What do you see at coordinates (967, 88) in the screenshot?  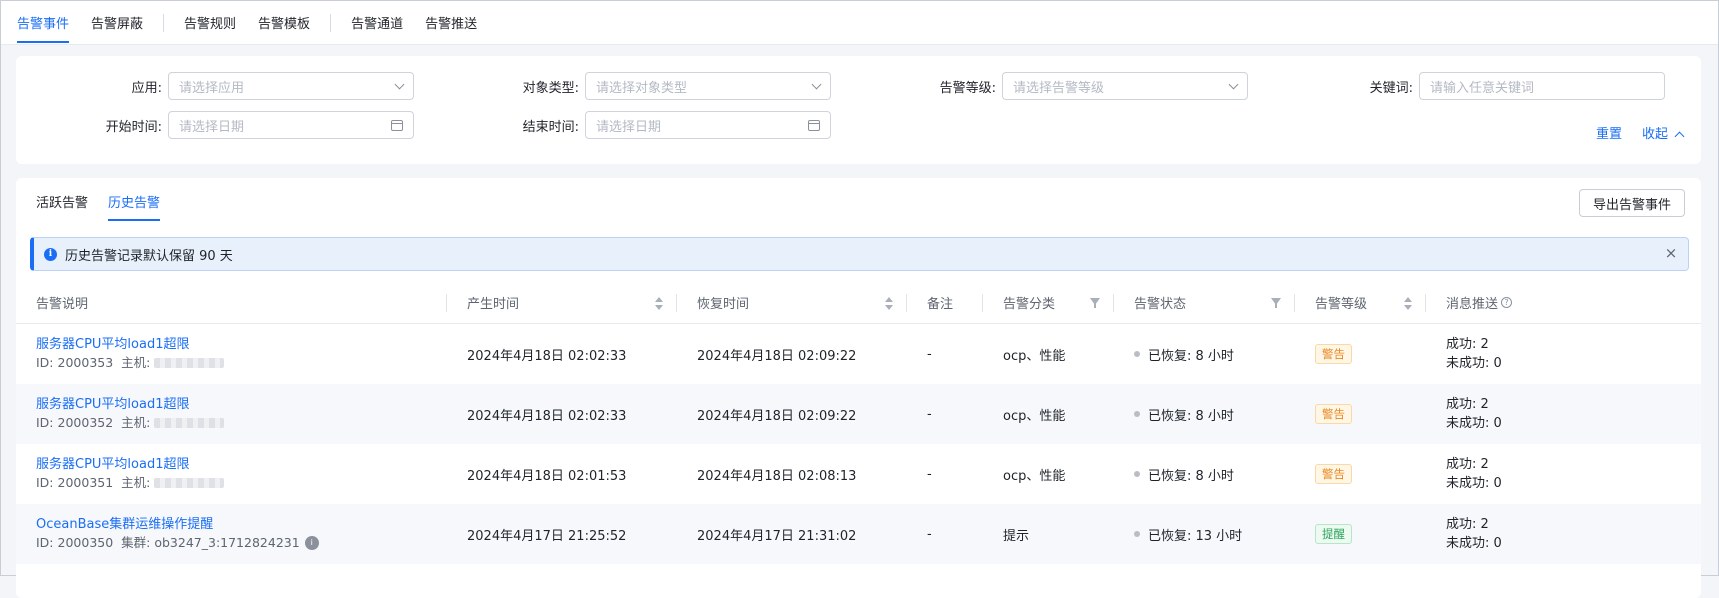 I see `filter-level-label: 告警等级:` at bounding box center [967, 88].